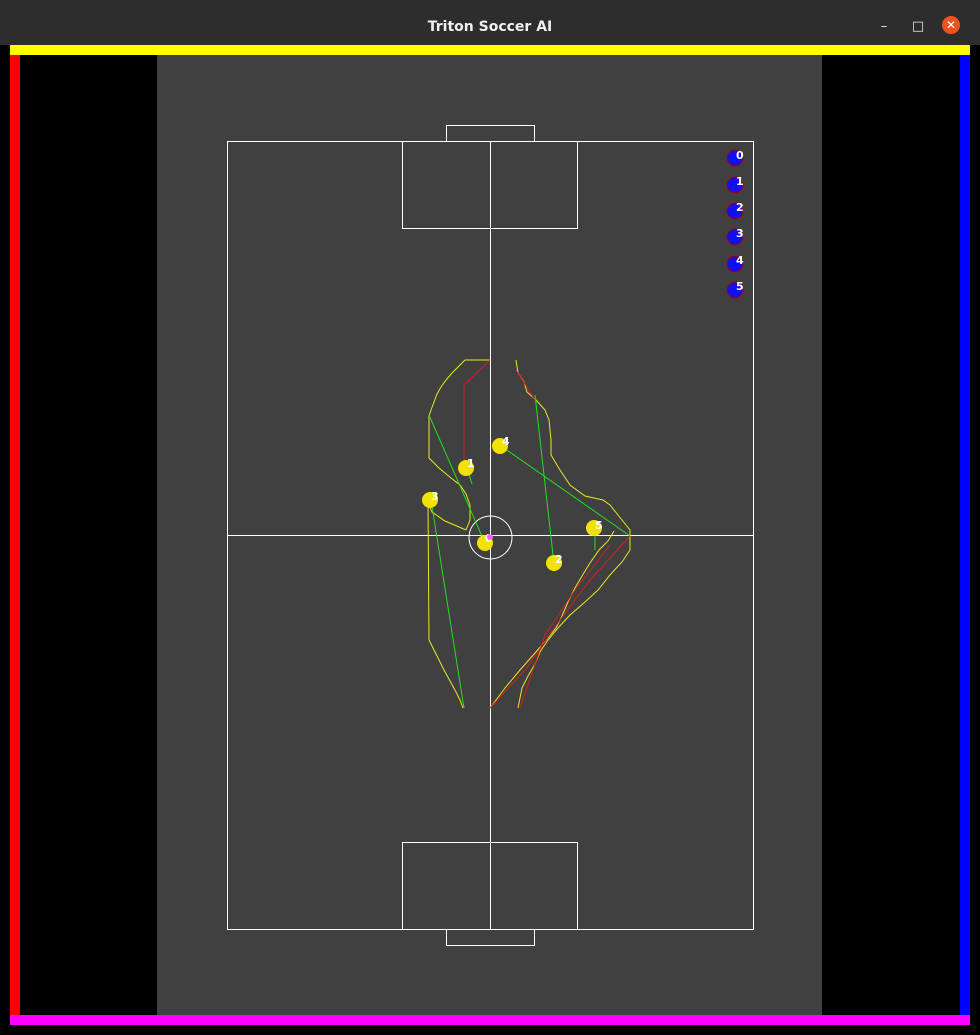  Describe the element at coordinates (471, 463) in the screenshot. I see `yellow-robot-label: 1` at that location.